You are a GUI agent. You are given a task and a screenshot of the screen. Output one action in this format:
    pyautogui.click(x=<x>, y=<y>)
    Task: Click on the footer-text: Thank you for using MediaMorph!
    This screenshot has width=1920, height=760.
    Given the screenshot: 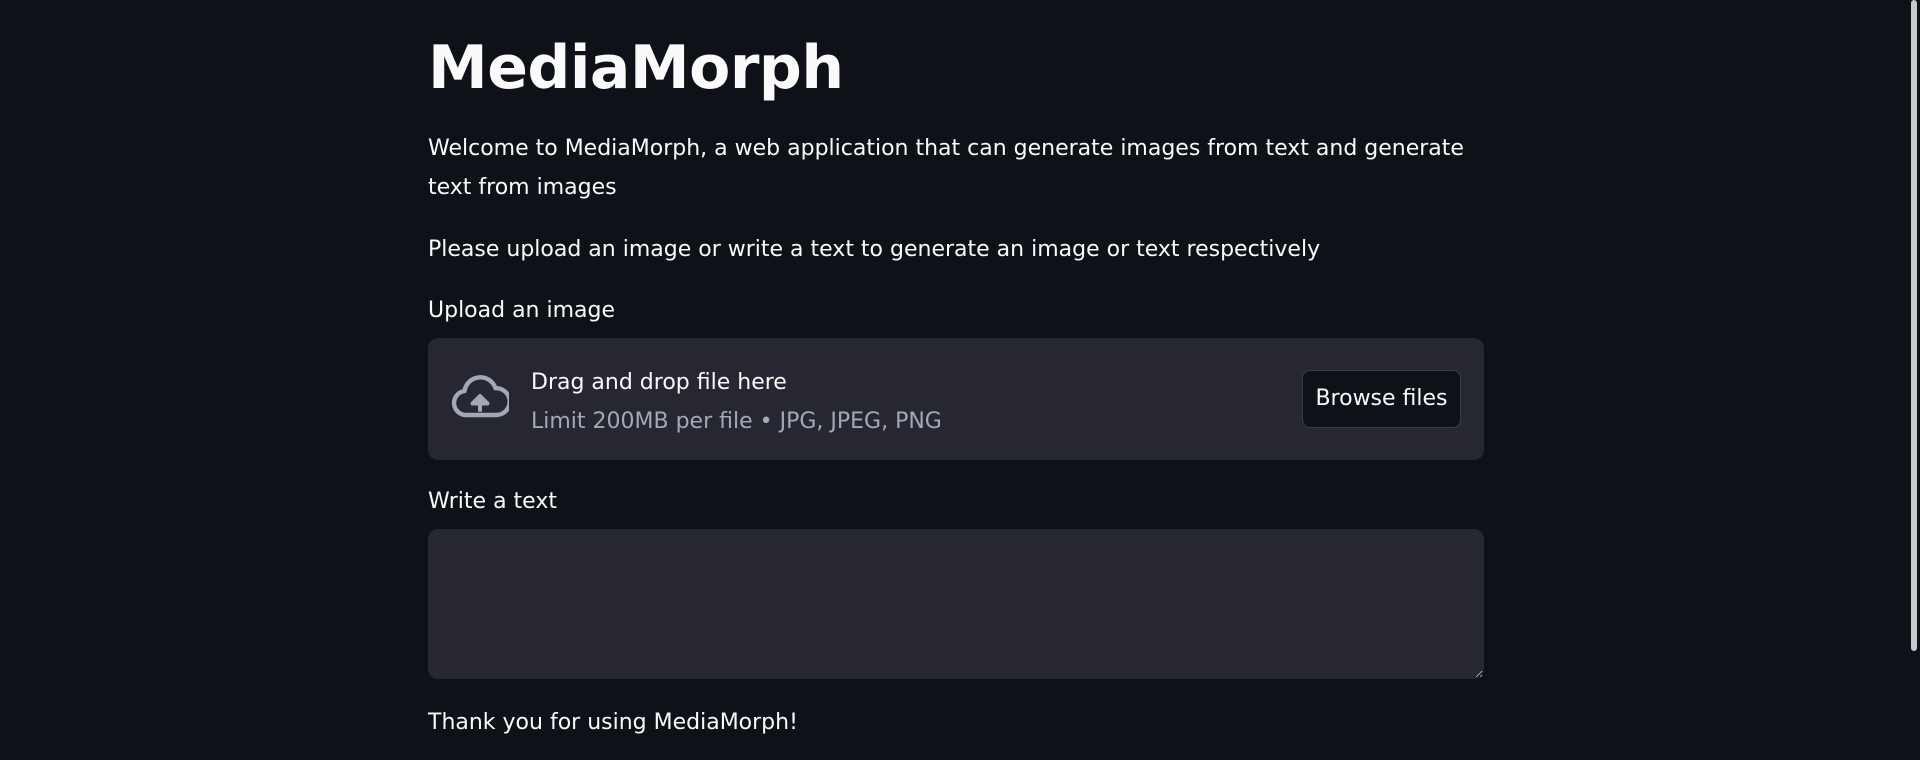 What is the action you would take?
    pyautogui.click(x=613, y=722)
    